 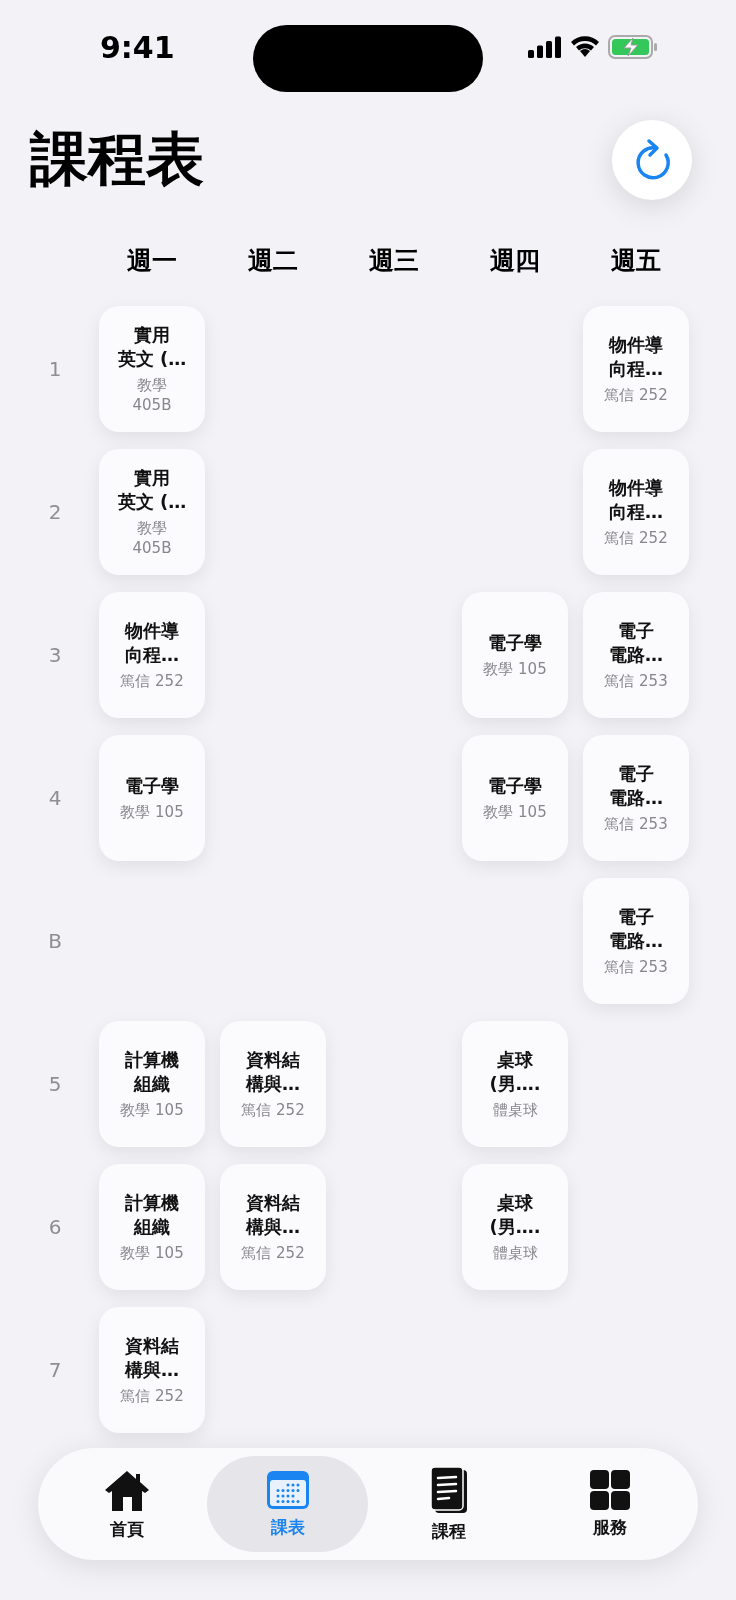 I want to click on day-header: 週二, so click(x=273, y=261).